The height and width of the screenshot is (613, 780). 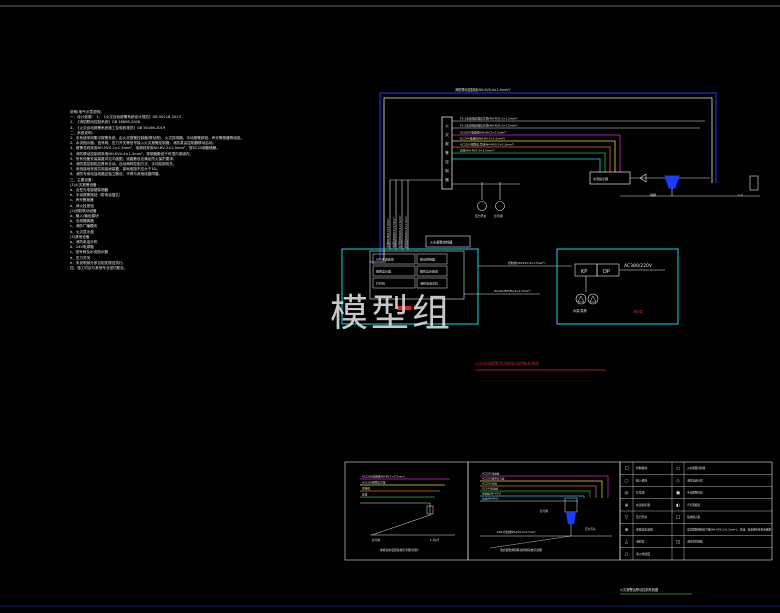 I want to click on panel-label-3: 警, so click(x=447, y=152).